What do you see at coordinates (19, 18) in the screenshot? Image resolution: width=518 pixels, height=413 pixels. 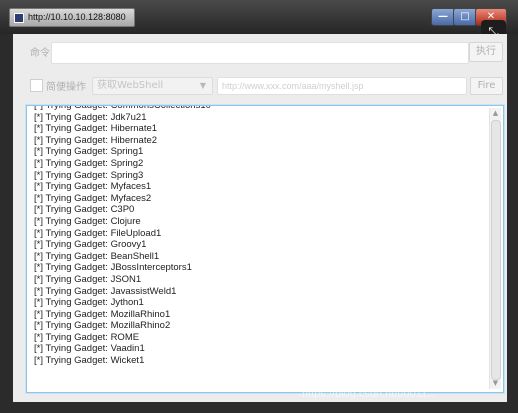 I see `app-icon` at bounding box center [19, 18].